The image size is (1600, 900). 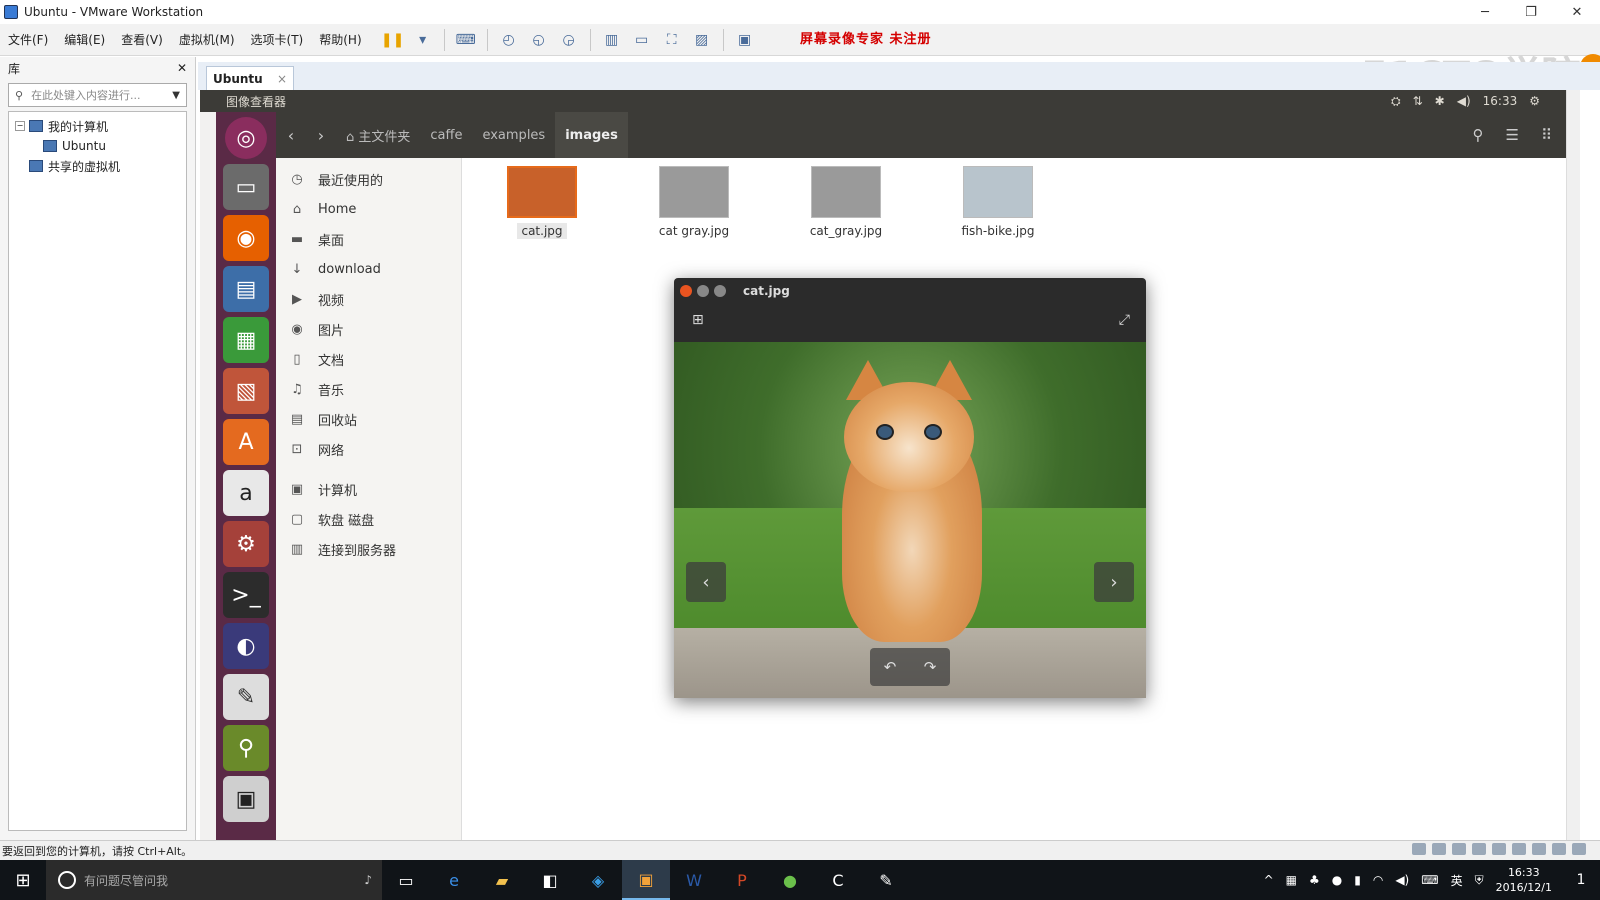 I want to click on snapshot-icon: ◴, so click(x=509, y=40).